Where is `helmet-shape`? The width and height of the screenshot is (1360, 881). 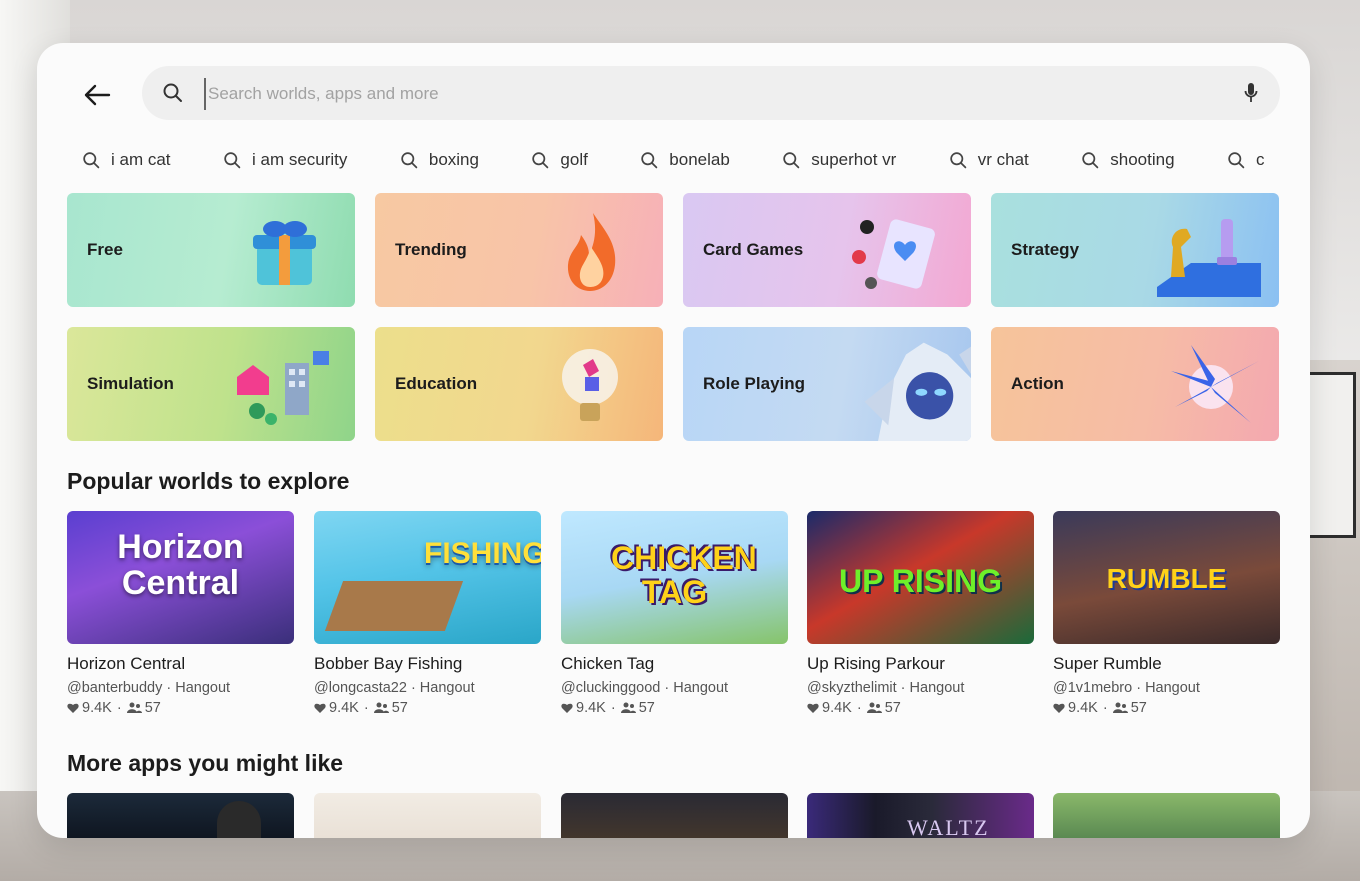
helmet-shape is located at coordinates (239, 819).